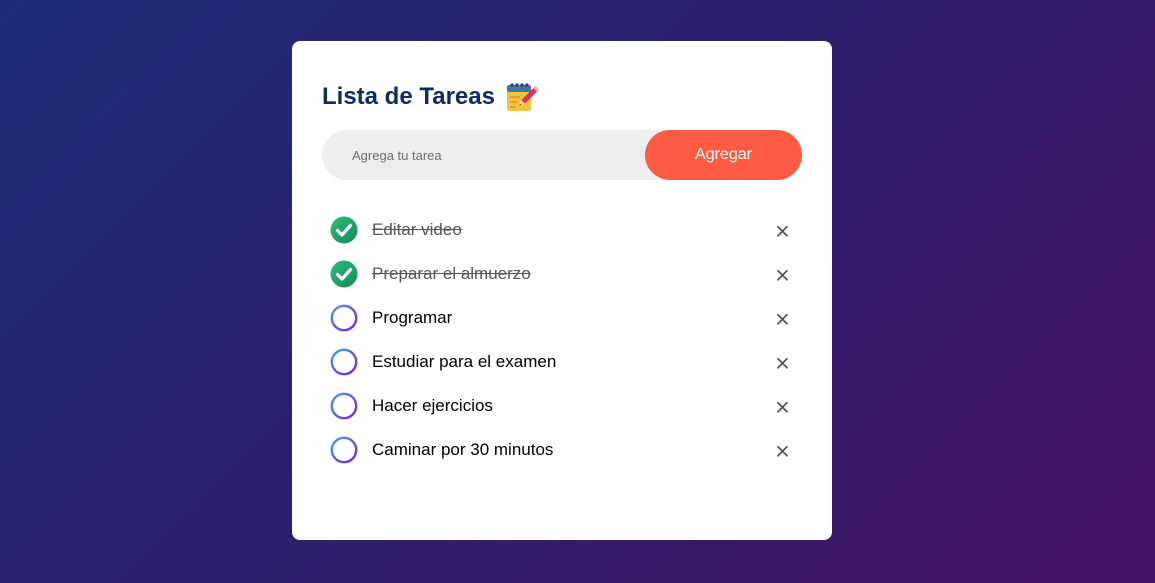  What do you see at coordinates (562, 155) in the screenshot?
I see `add-task-bar: Agregar` at bounding box center [562, 155].